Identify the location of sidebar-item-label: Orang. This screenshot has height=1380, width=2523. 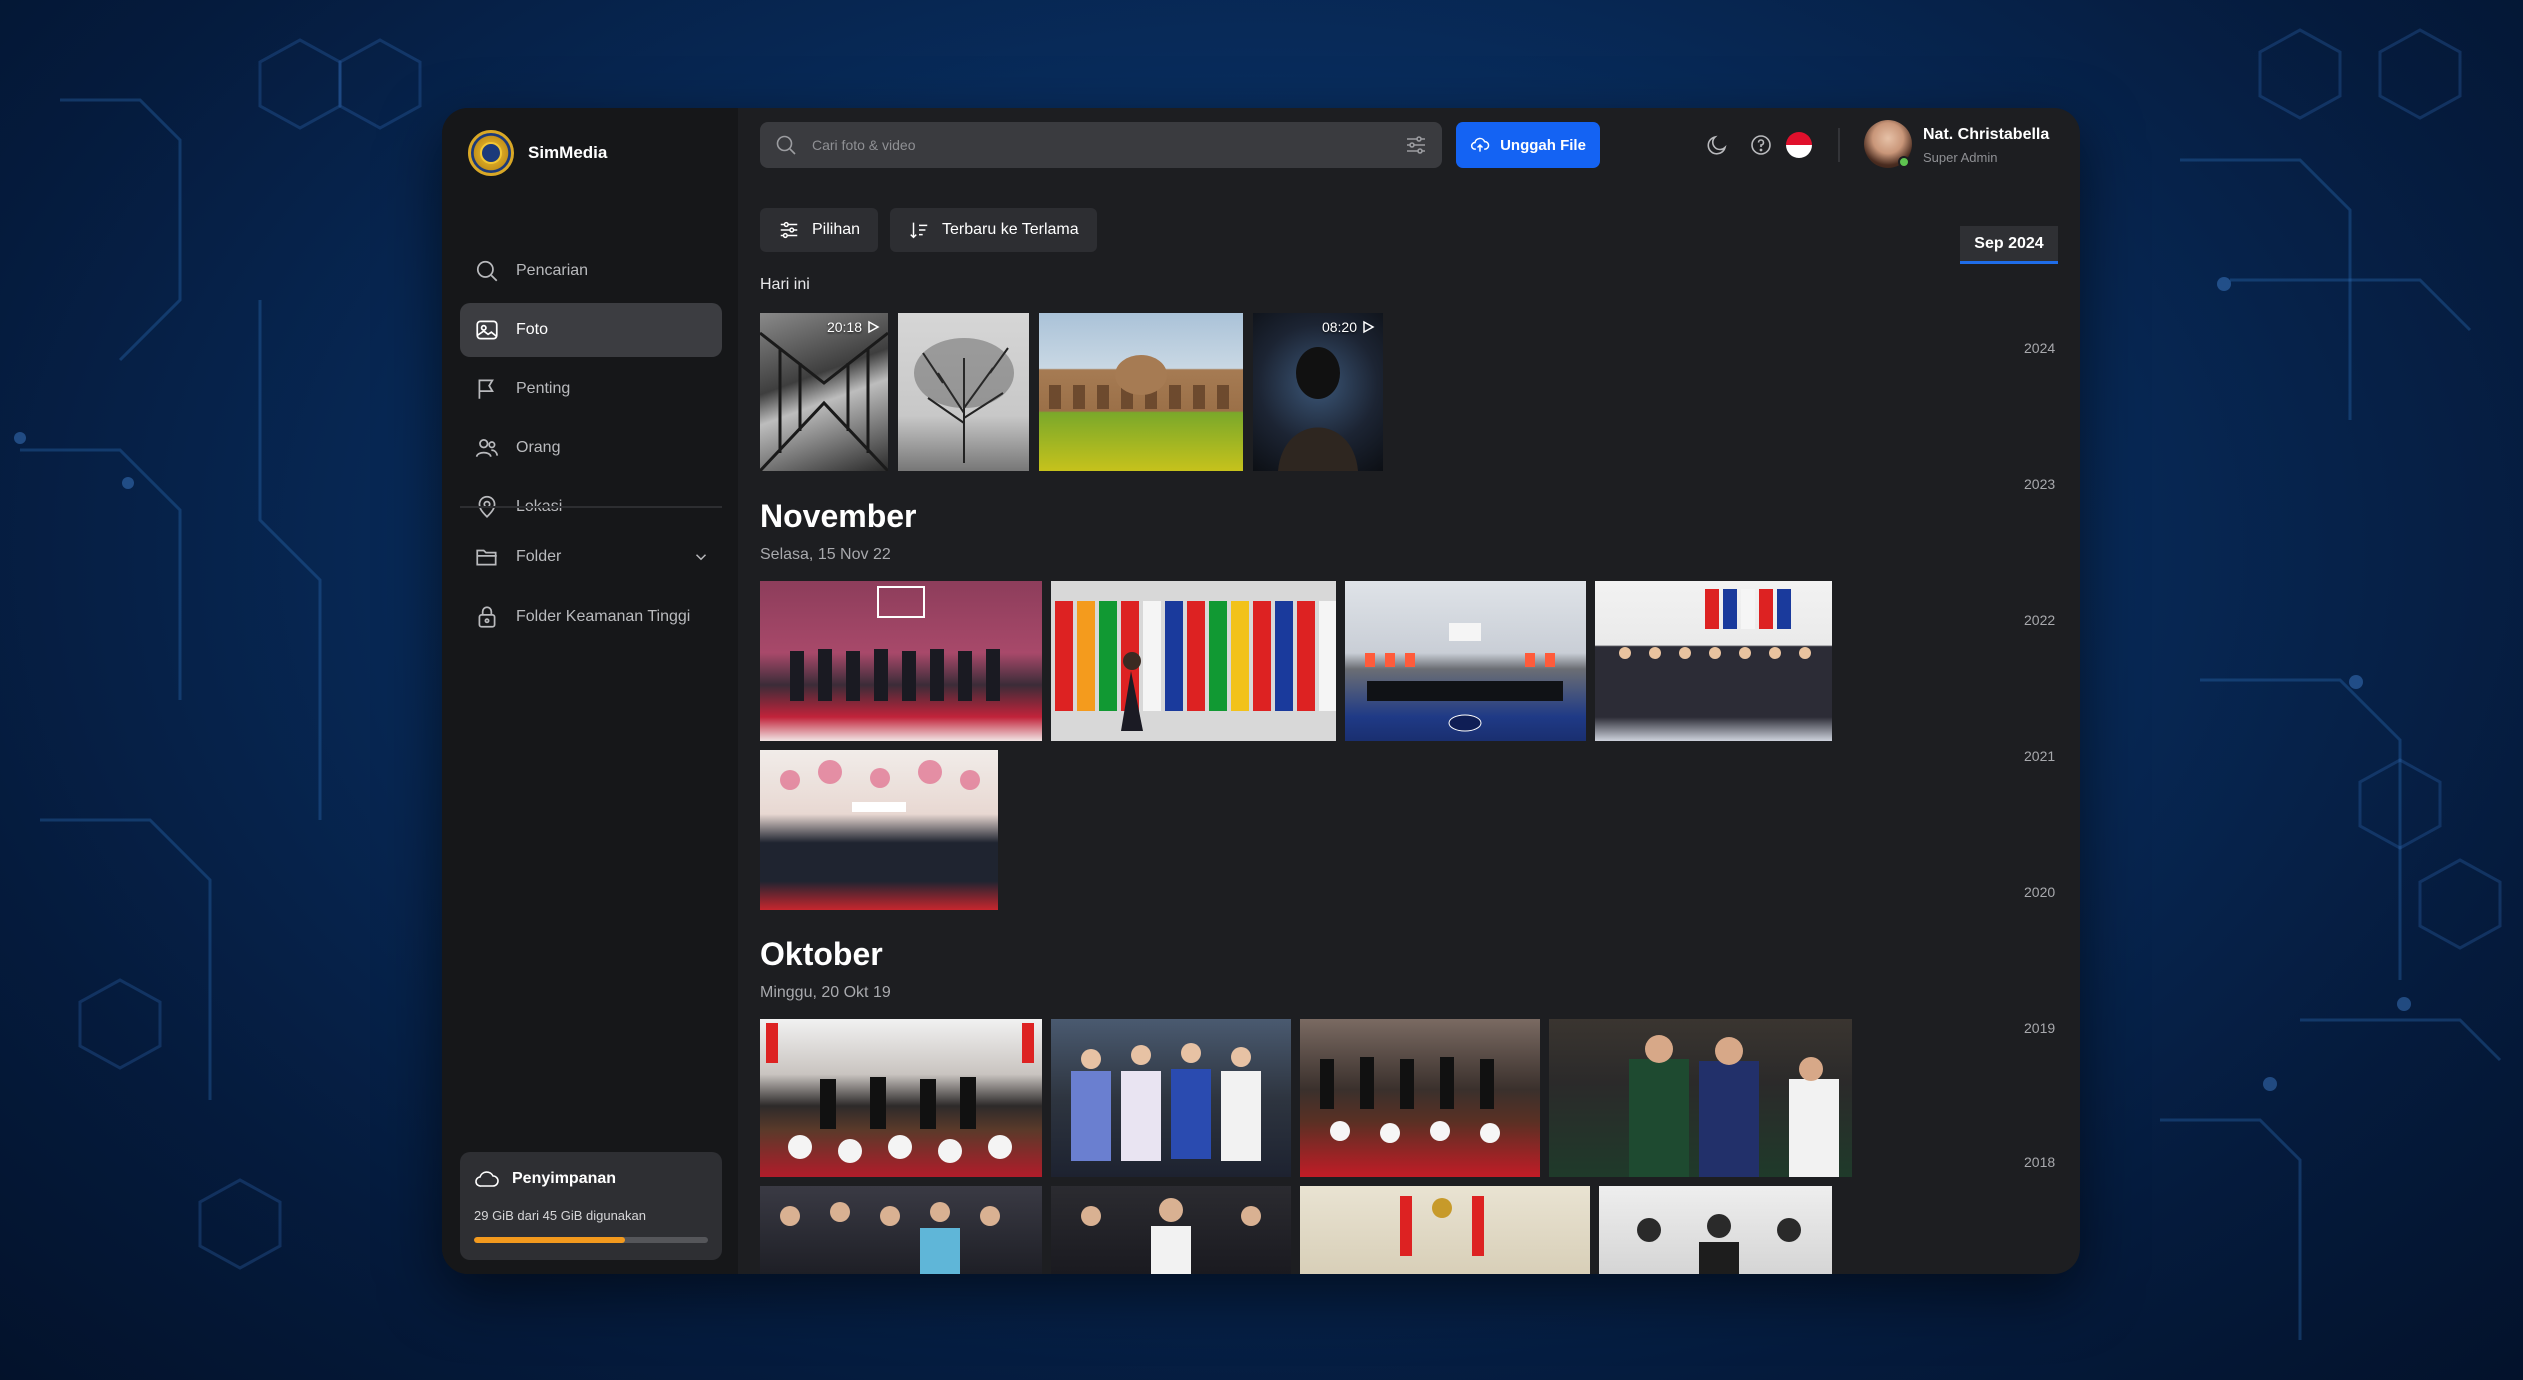
(538, 447).